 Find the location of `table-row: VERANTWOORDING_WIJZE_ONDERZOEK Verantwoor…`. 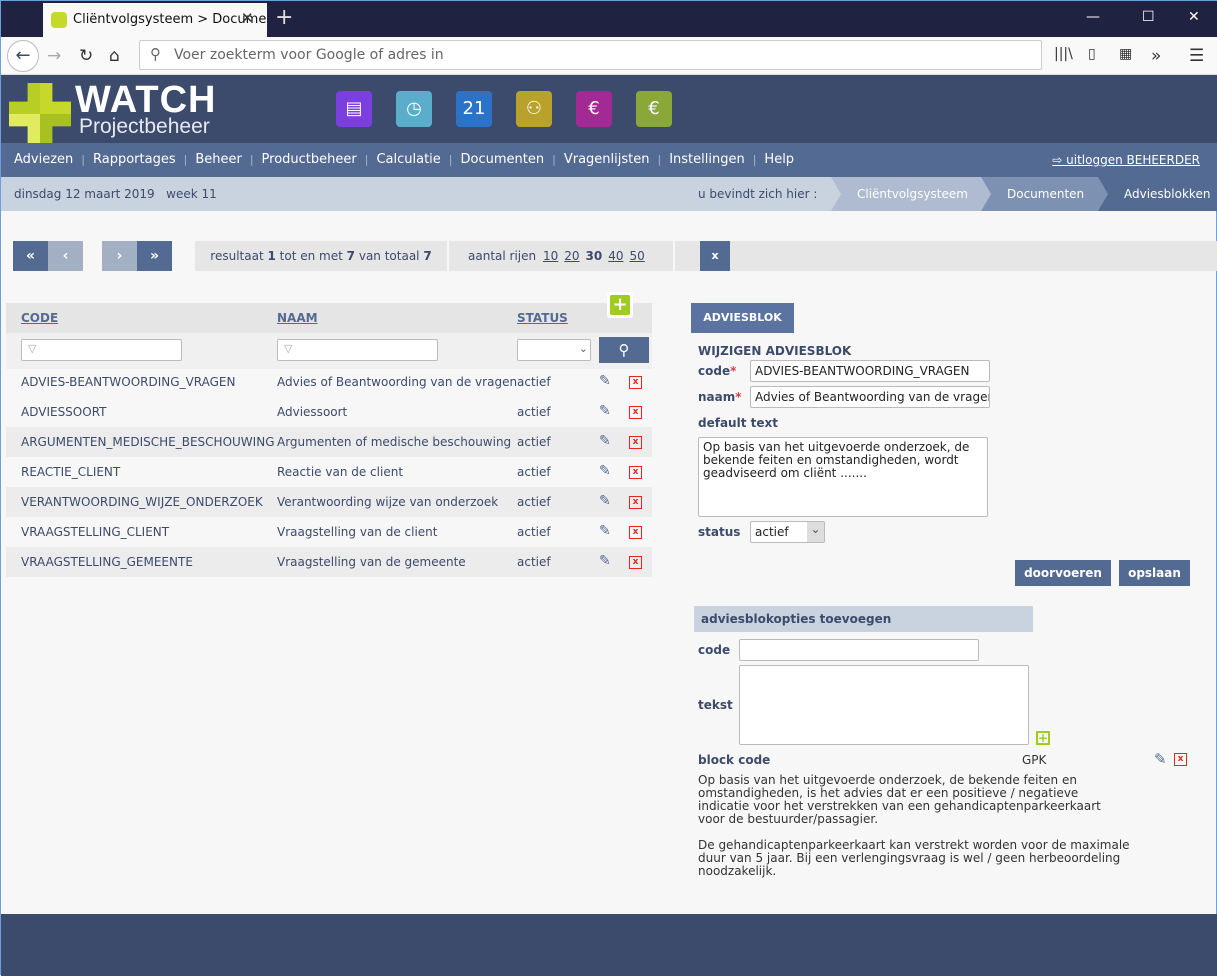

table-row: VERANTWOORDING_WIJZE_ONDERZOEK Verantwoor… is located at coordinates (329, 502).